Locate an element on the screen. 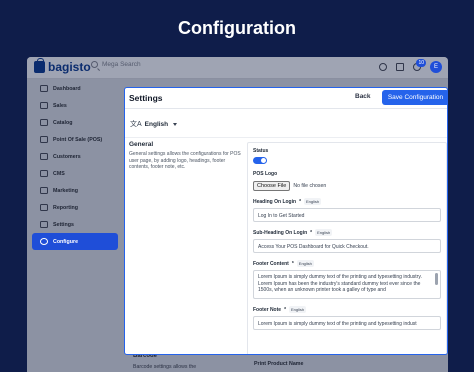  textarea-scrollbar is located at coordinates (436, 279).